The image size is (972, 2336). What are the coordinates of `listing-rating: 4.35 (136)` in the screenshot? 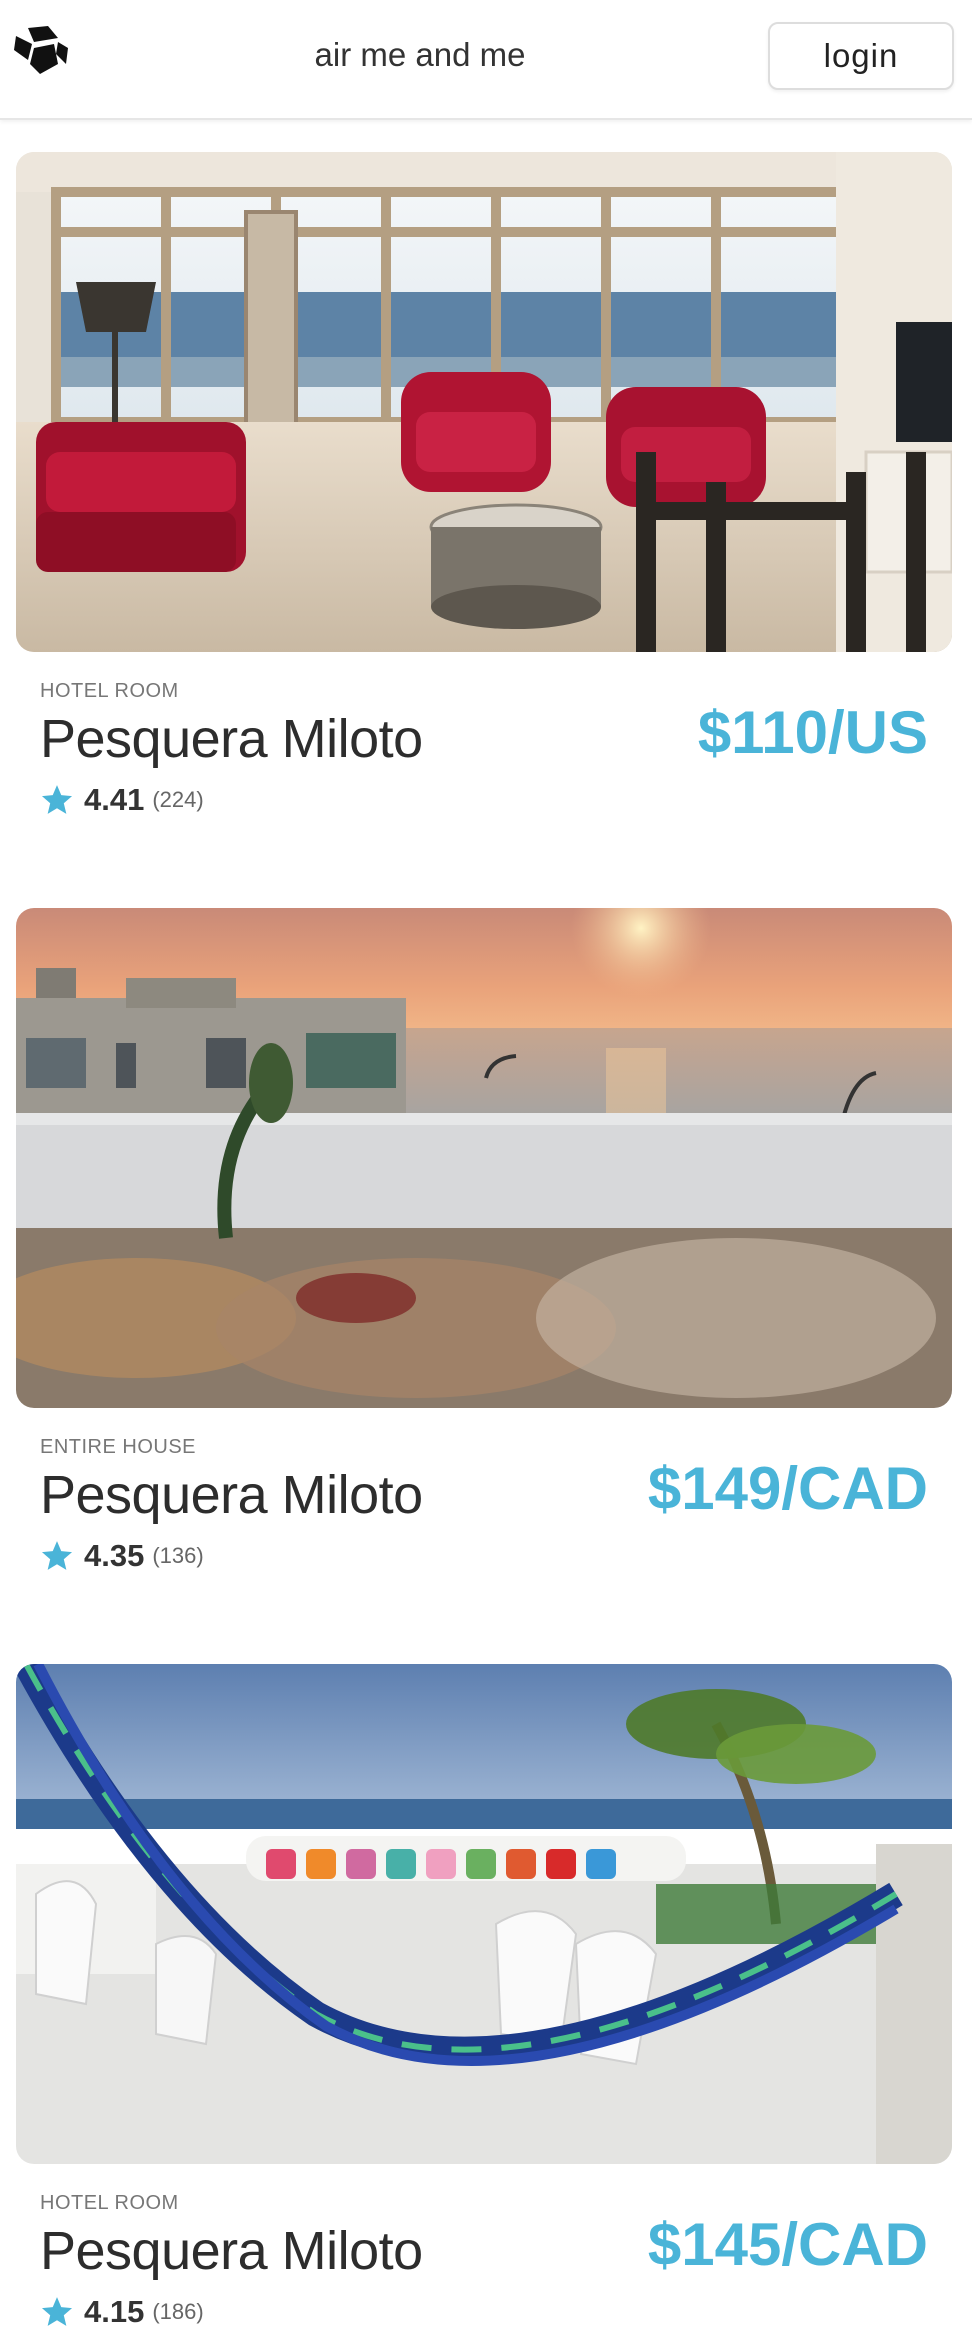 It's located at (122, 1556).